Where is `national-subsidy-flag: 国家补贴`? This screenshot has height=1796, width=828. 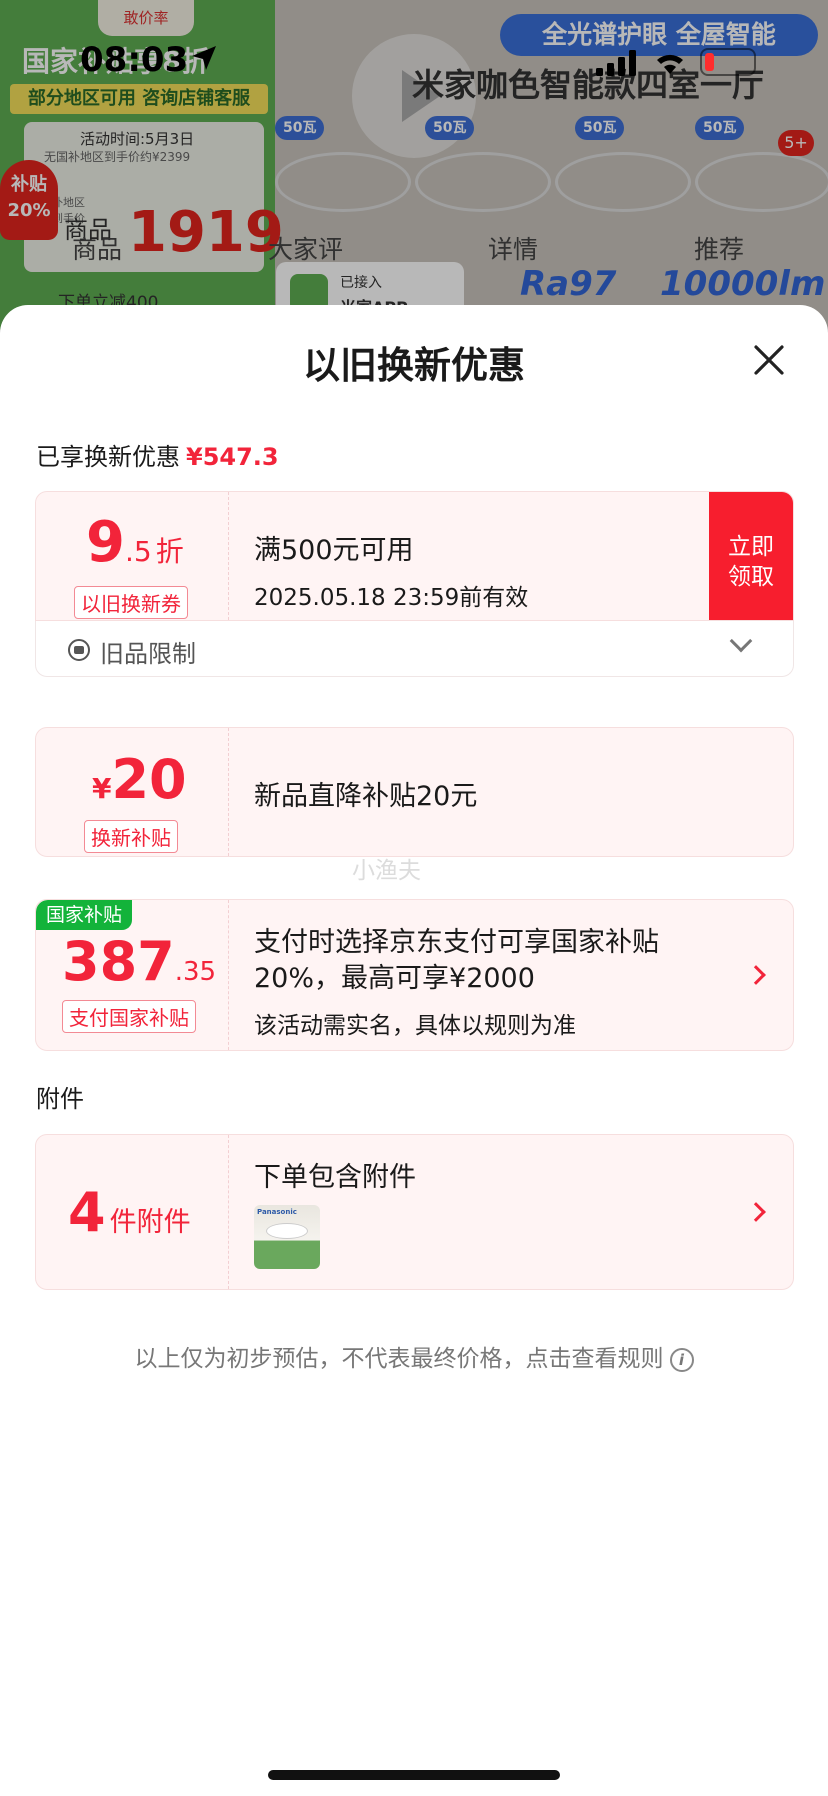 national-subsidy-flag: 国家补贴 is located at coordinates (84, 915).